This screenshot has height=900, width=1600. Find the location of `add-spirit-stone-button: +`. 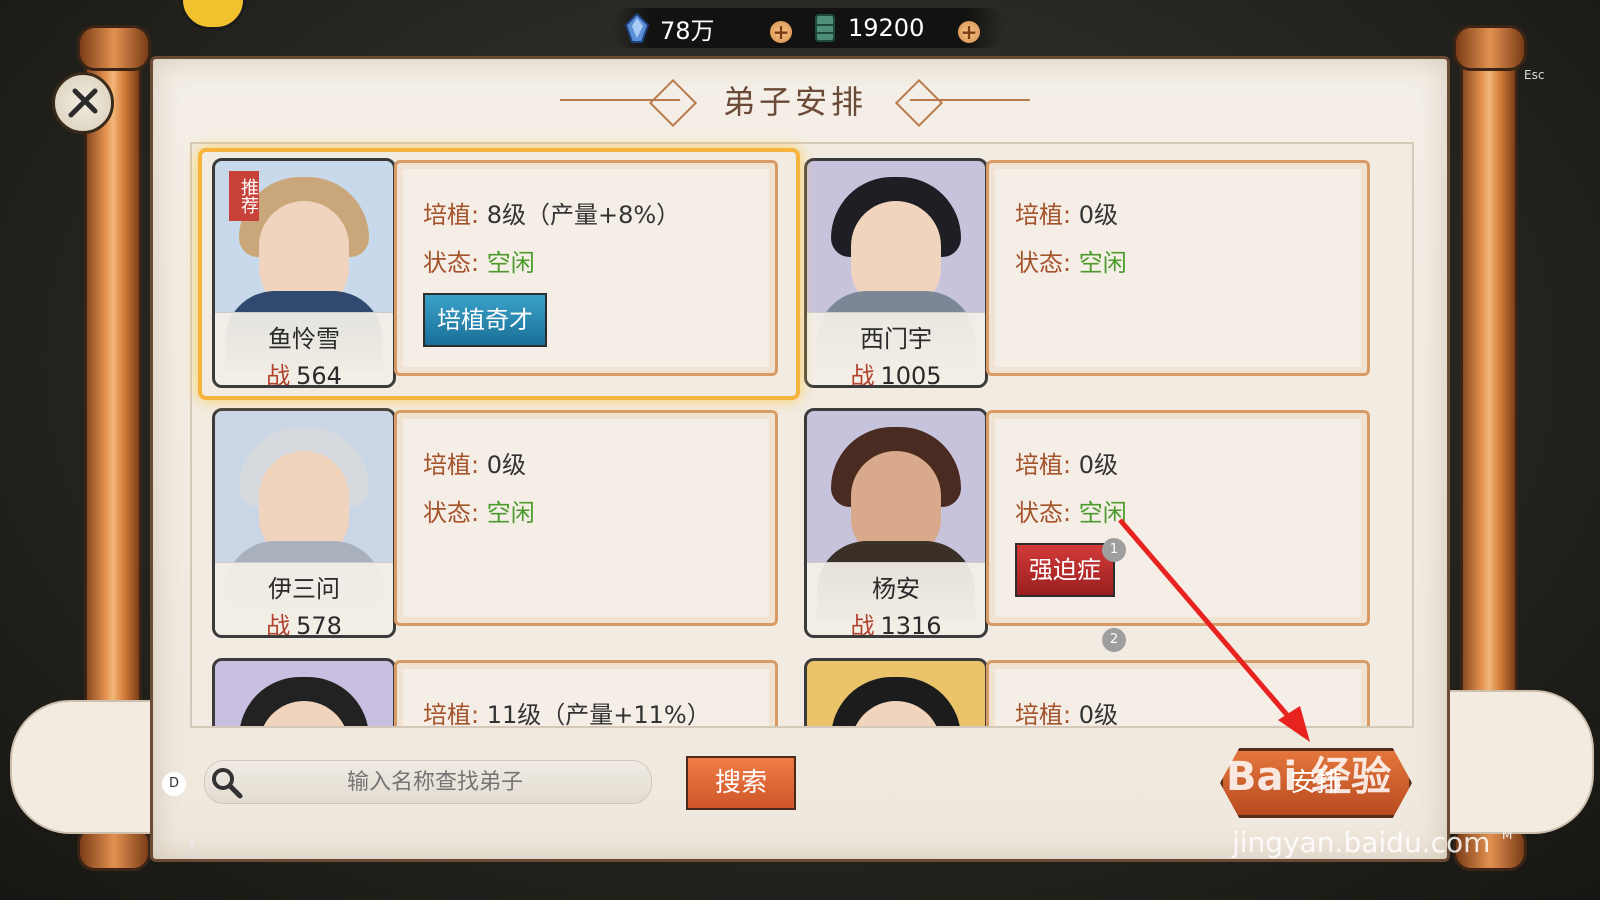

add-spirit-stone-button: + is located at coordinates (781, 32).